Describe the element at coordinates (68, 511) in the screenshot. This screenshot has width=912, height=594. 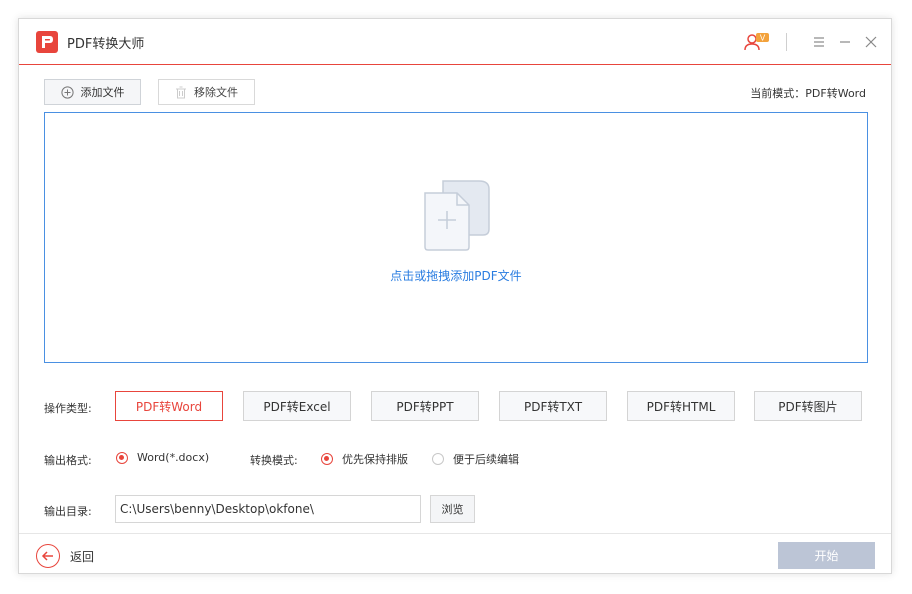
I see `output-dir-label: 输出目录:` at that location.